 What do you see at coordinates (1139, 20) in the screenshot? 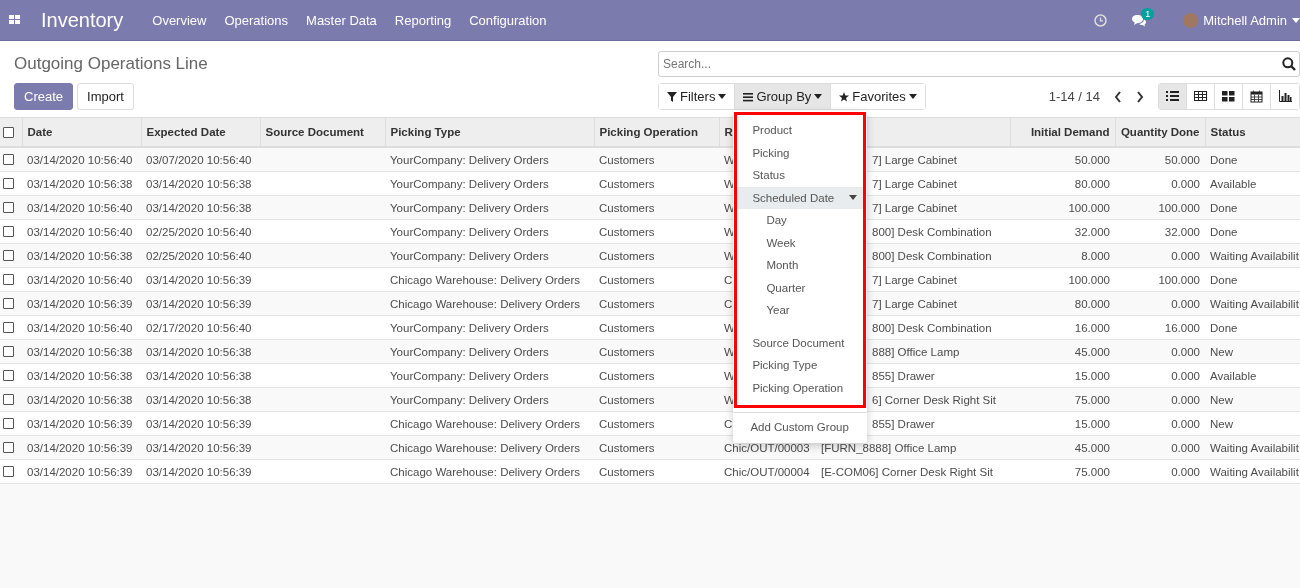
I see `chat-icon` at bounding box center [1139, 20].